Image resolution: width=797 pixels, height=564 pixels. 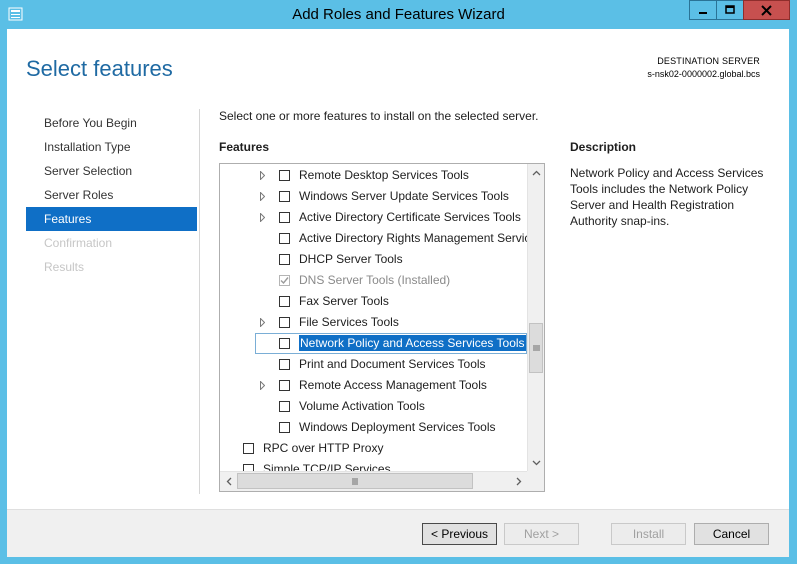 What do you see at coordinates (344, 301) in the screenshot?
I see `feature-label: Fax Server Tools` at bounding box center [344, 301].